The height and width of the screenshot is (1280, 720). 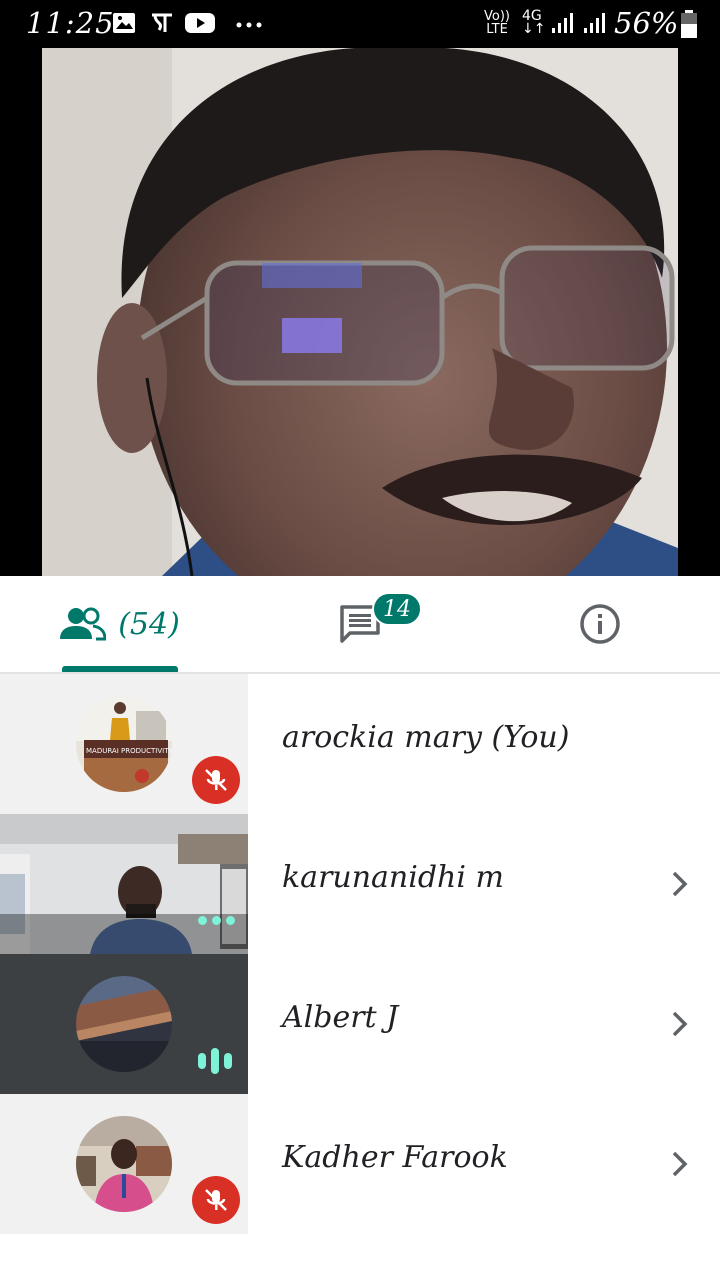 I want to click on participant-row: Albert J, so click(x=360, y=1024).